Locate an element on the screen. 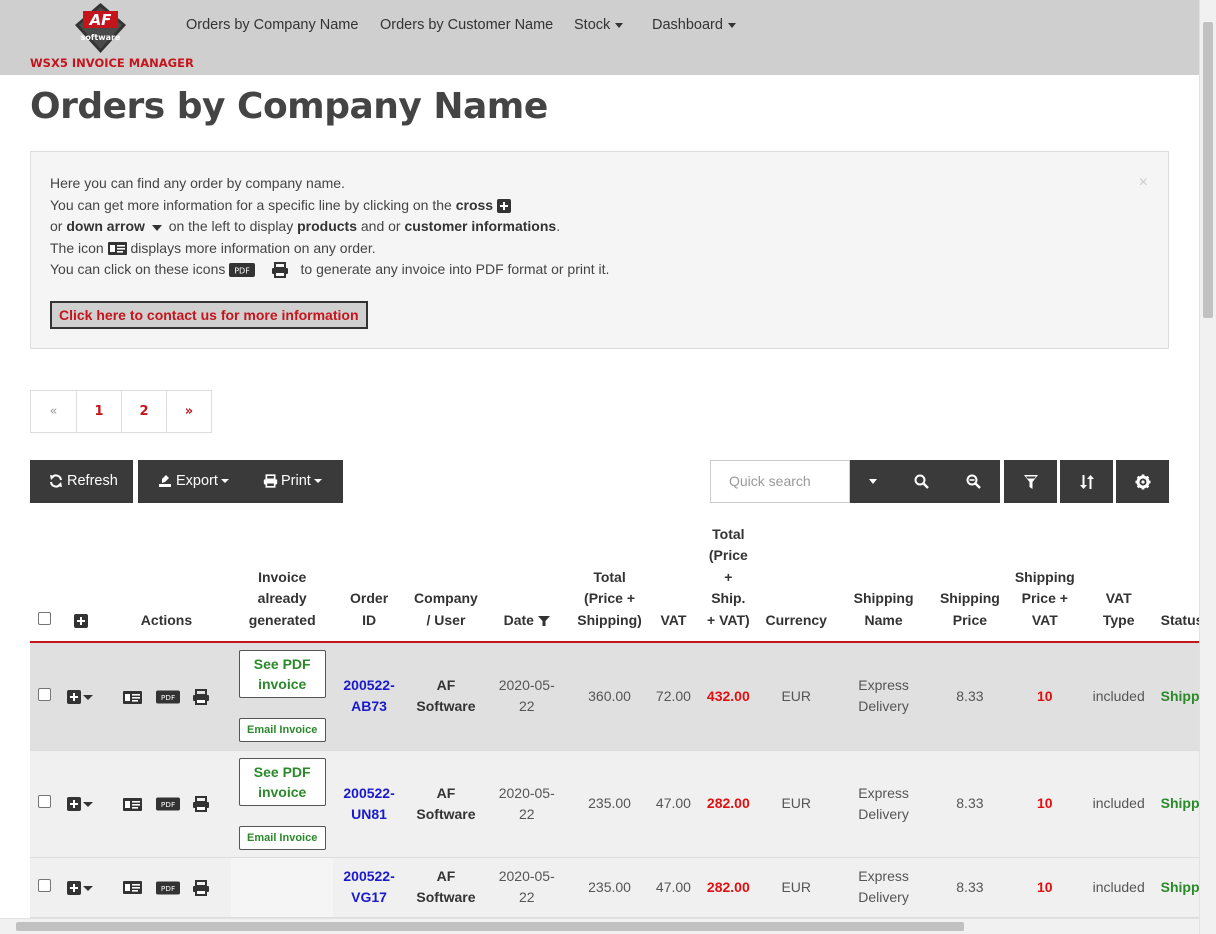 The image size is (1216, 934). svg-text: PDF is located at coordinates (242, 271).